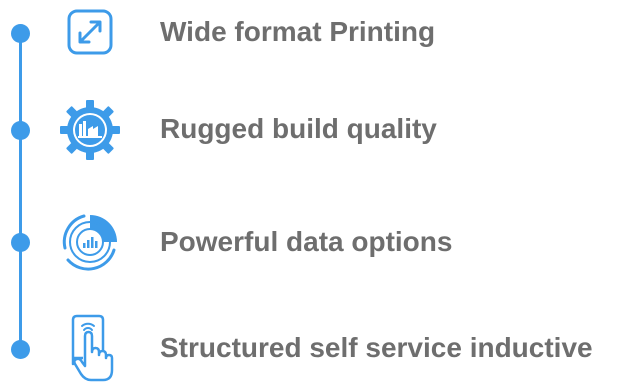  What do you see at coordinates (90, 130) in the screenshot?
I see `gear-factory-icon` at bounding box center [90, 130].